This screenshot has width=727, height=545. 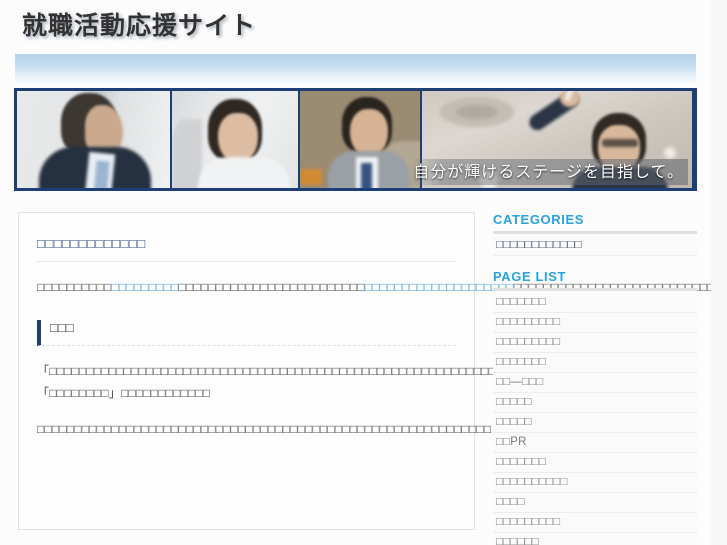 I want to click on figure-background-person, so click(x=187, y=153).